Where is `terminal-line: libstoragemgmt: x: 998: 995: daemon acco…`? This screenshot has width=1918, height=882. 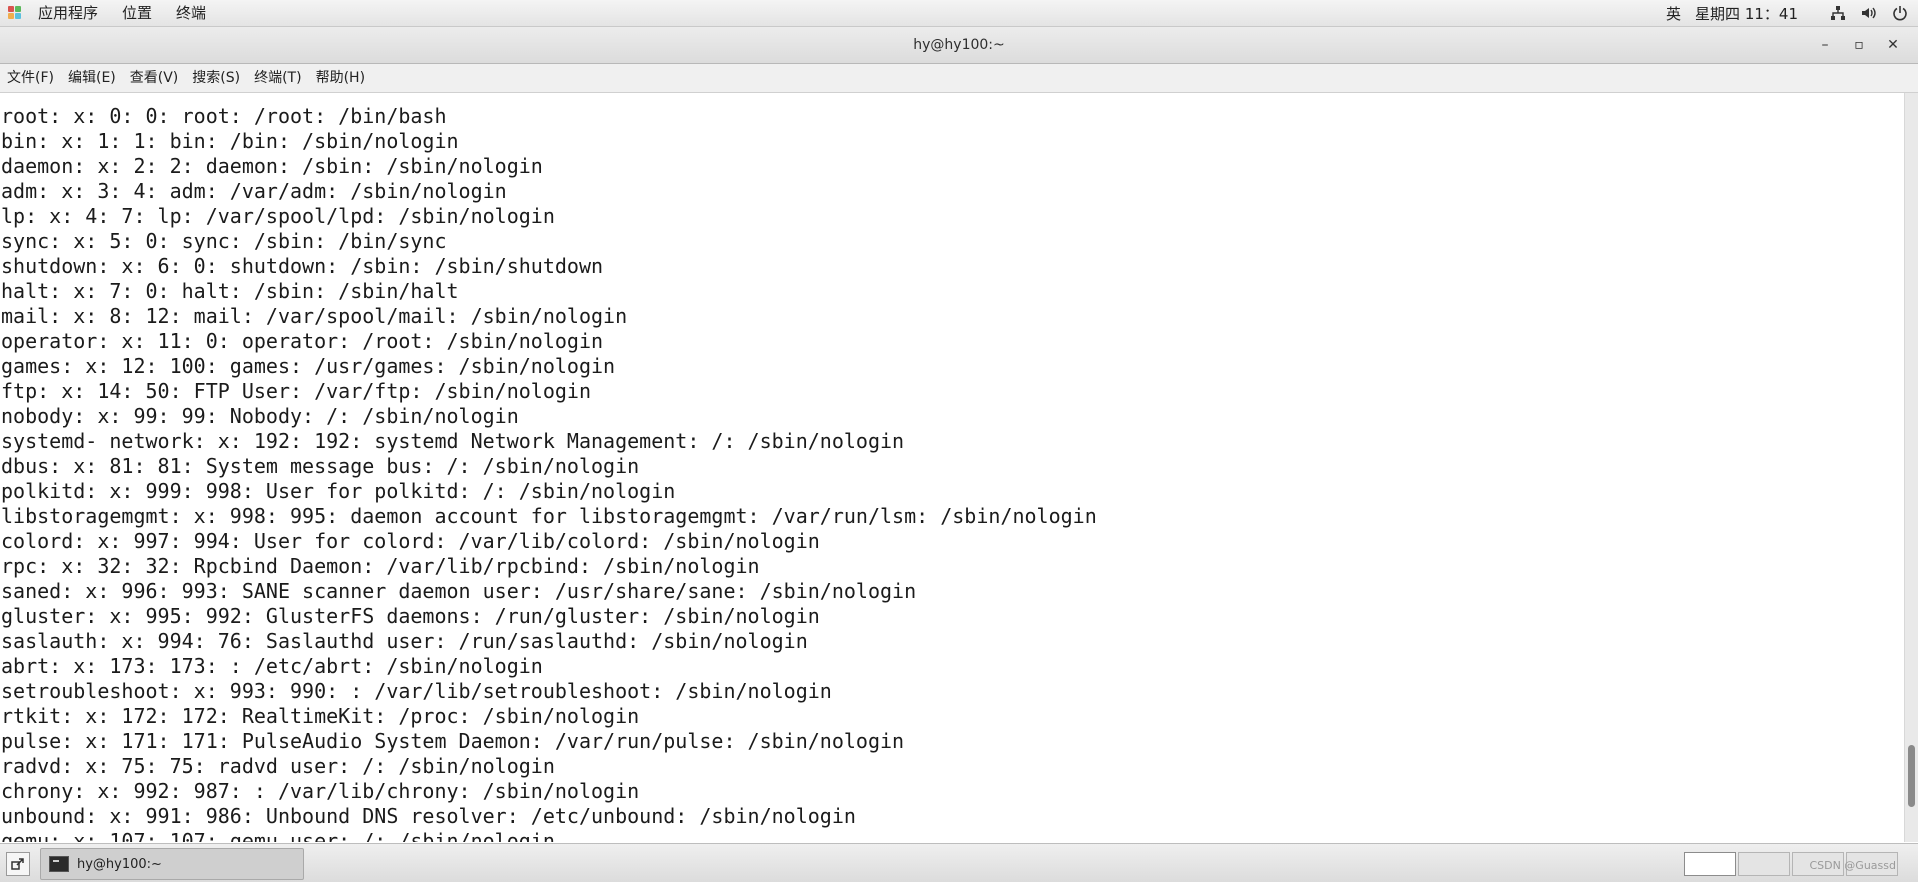
terminal-line: libstoragemgmt: x: 998: 995: daemon acco… is located at coordinates (549, 516).